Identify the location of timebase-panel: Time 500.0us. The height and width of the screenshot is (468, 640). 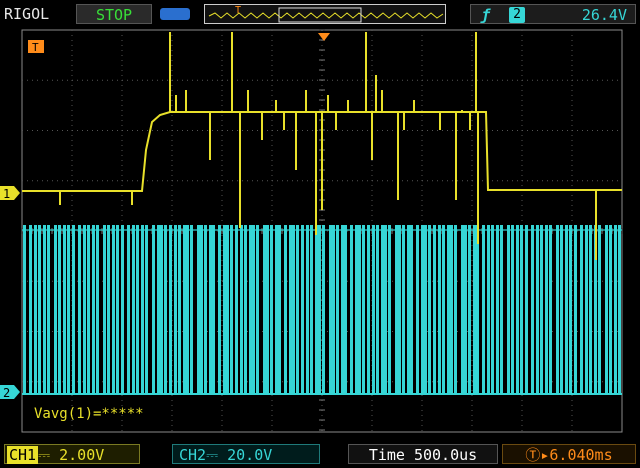
(423, 454).